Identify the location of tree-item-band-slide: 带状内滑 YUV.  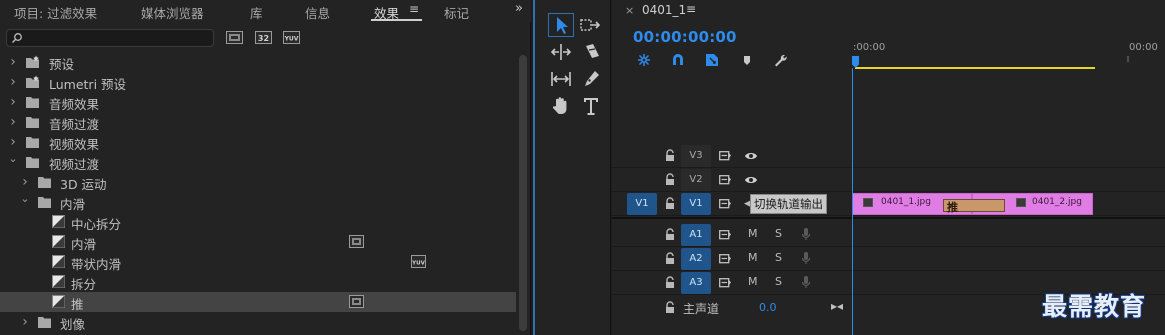
(258, 262).